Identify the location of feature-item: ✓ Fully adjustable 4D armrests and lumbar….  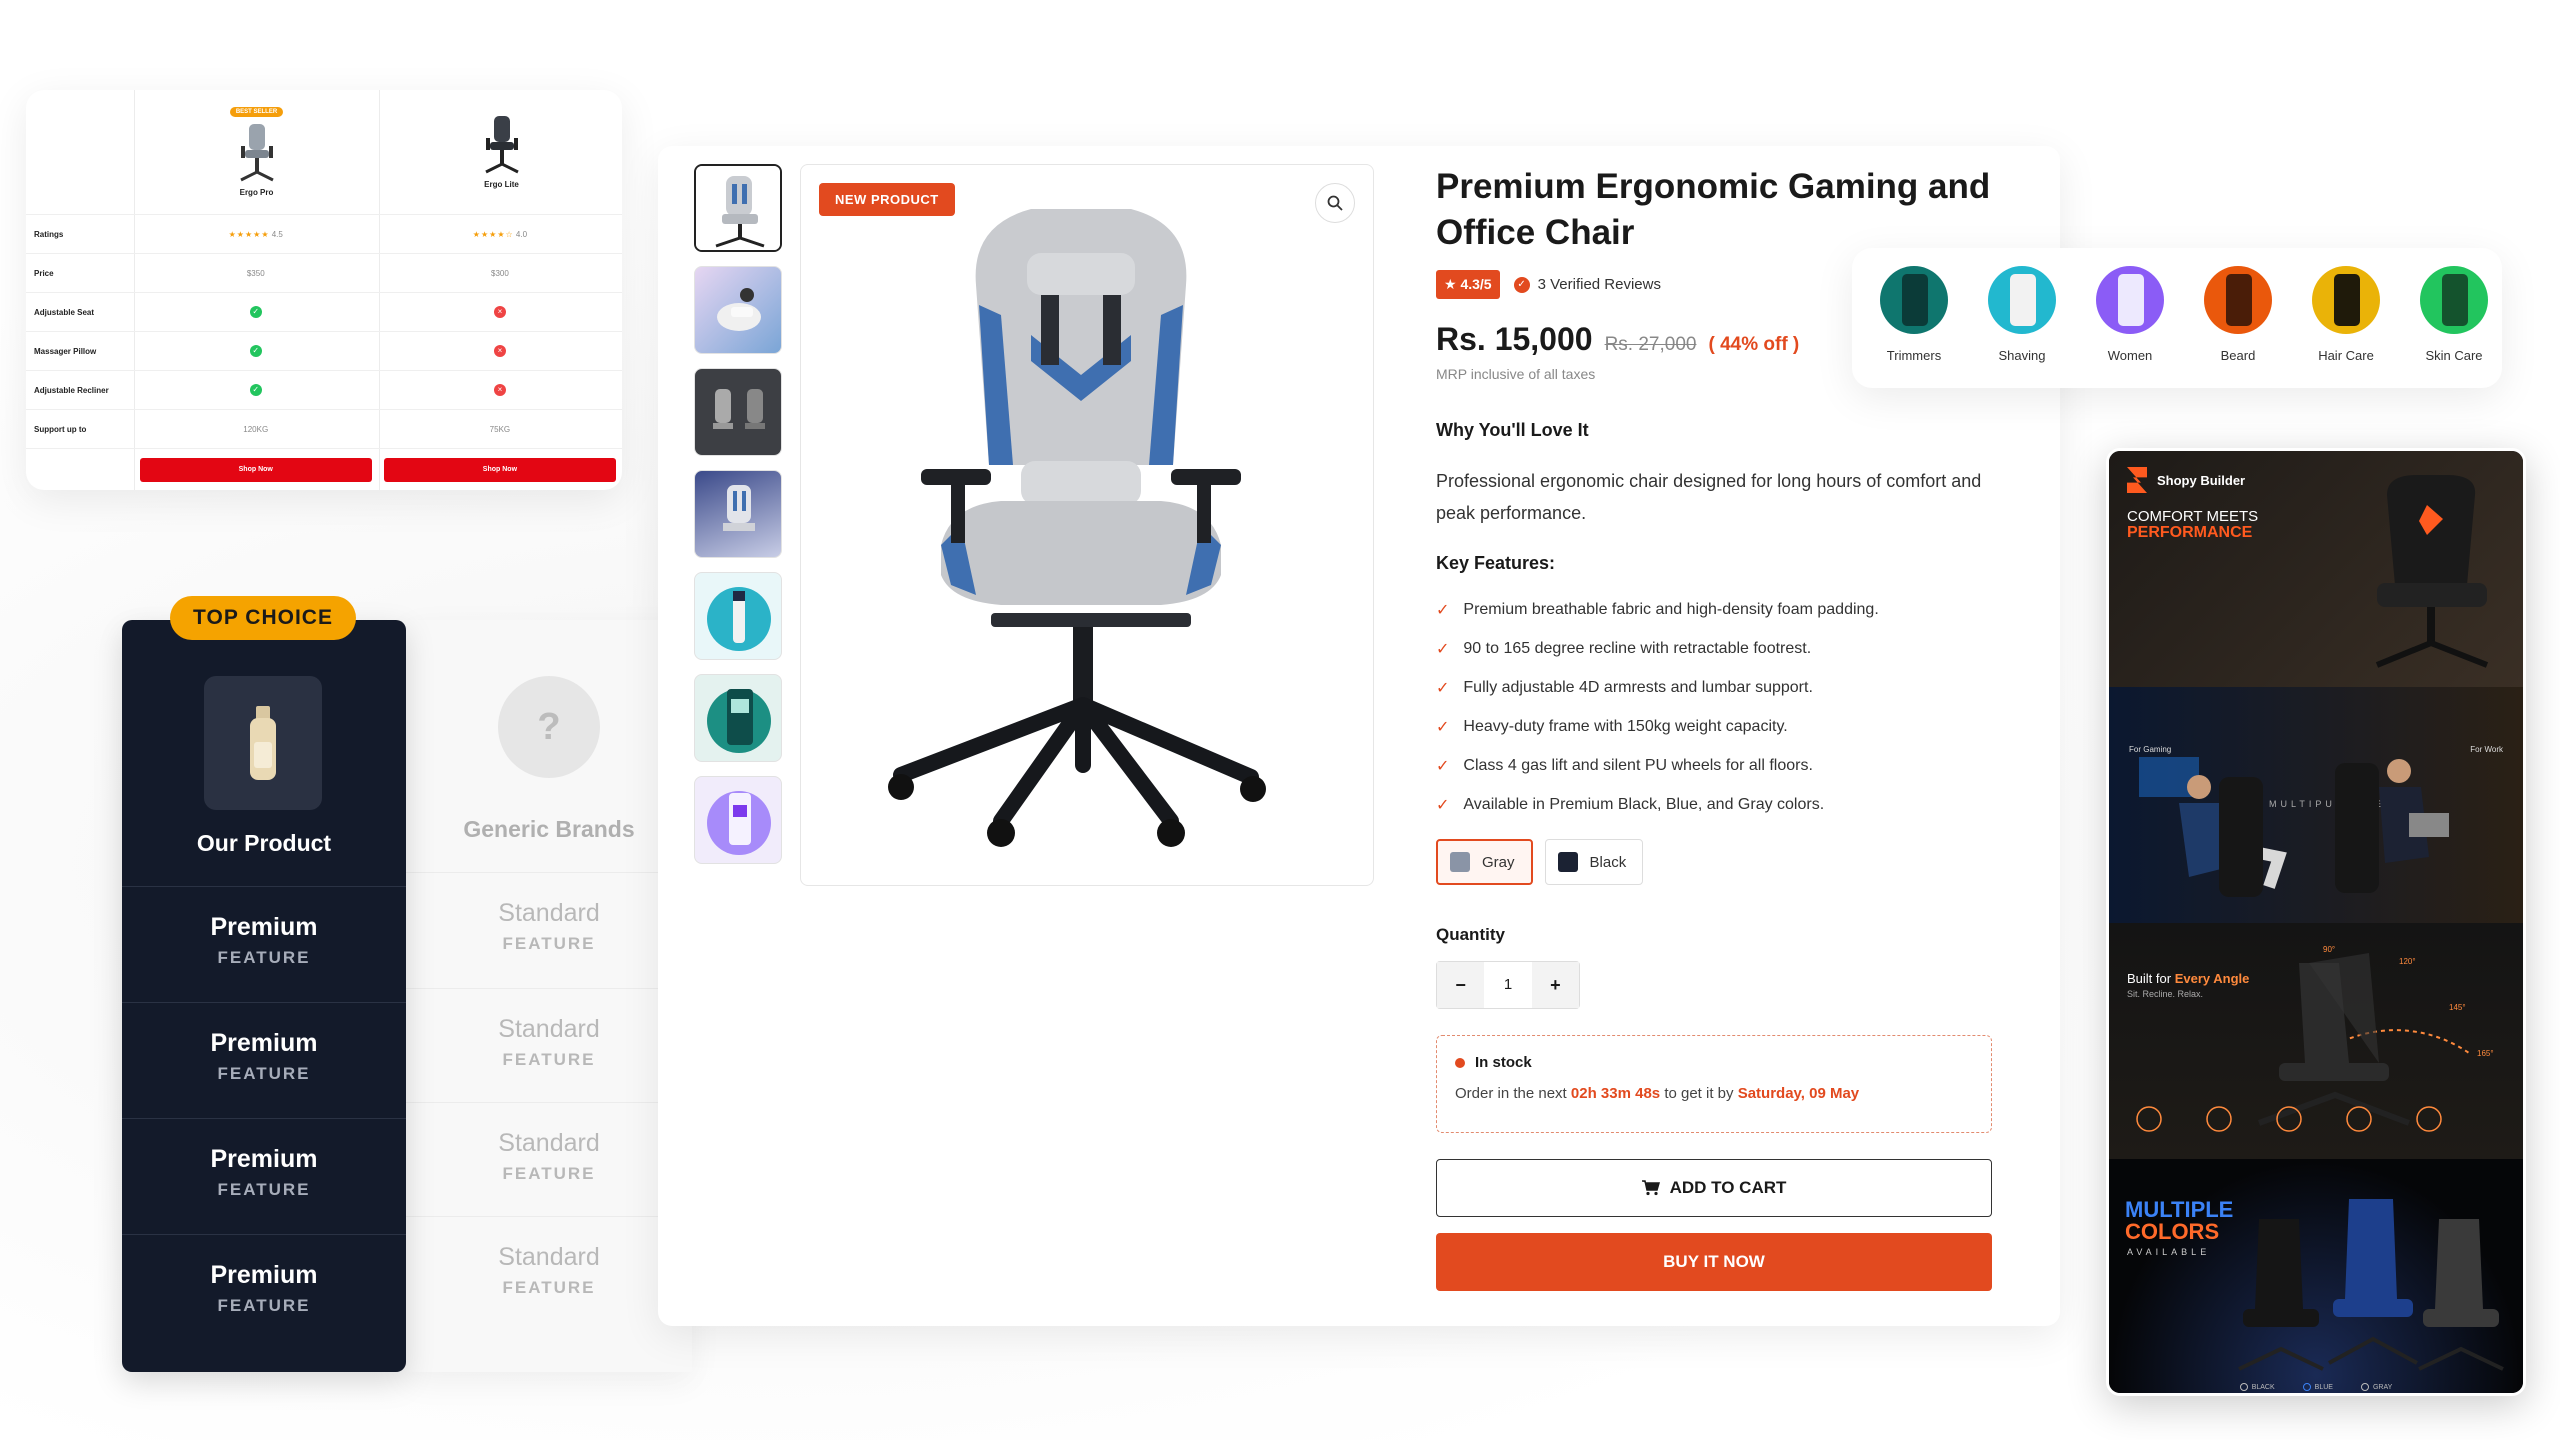
(1624, 688).